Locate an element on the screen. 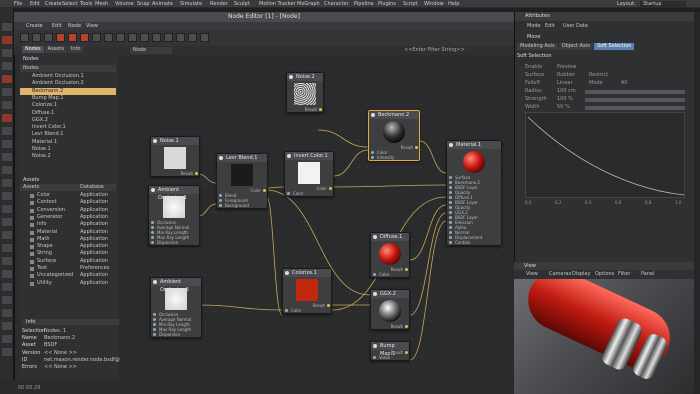  menu-pipeline: Pipeline is located at coordinates (364, 4).